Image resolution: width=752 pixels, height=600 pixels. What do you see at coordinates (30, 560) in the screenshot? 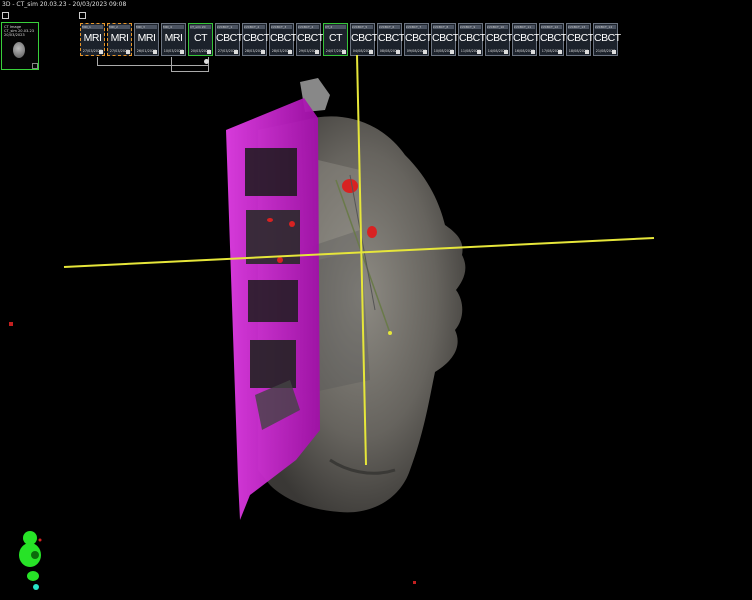
I see `orientation-figure-icon` at bounding box center [30, 560].